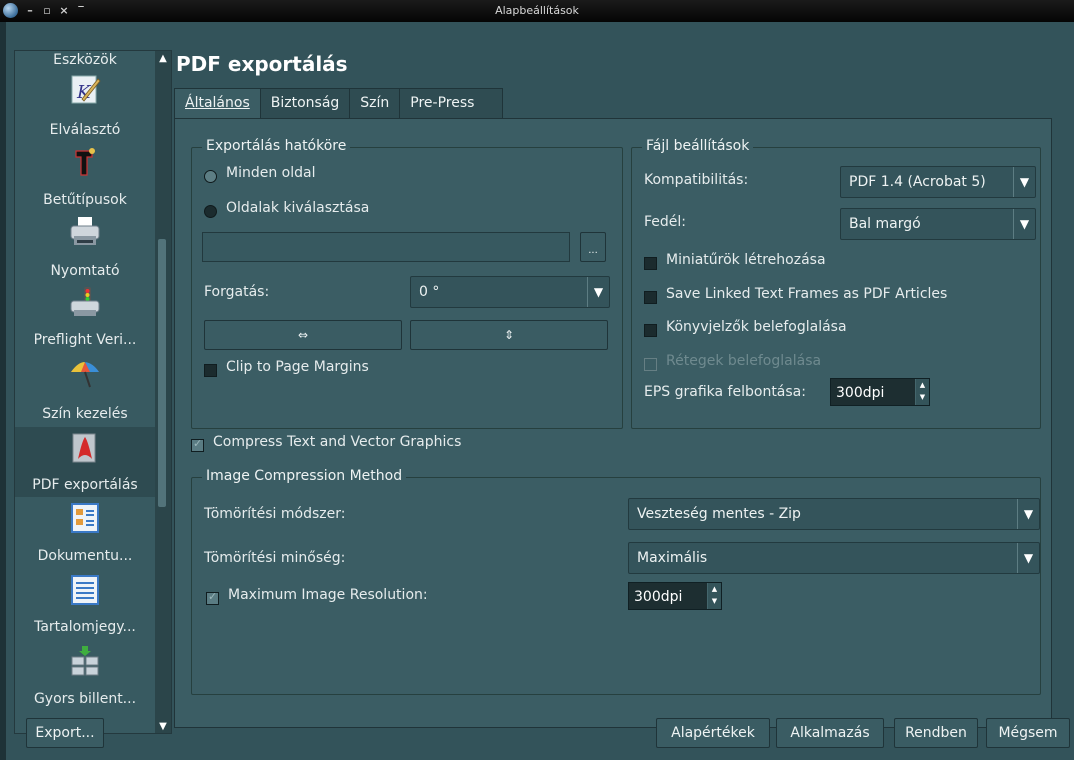 Image resolution: width=1074 pixels, height=760 pixels. Describe the element at coordinates (297, 208) in the screenshot. I see `choose-pages-label: Oldalak kiválasztása` at that location.